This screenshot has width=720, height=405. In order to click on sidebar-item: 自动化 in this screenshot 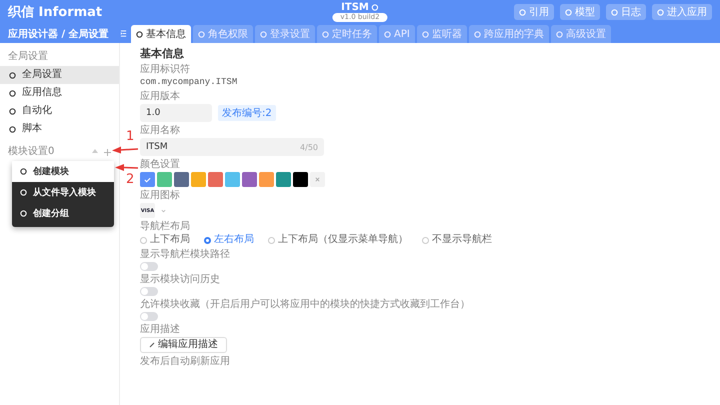, I will do `click(59, 111)`.